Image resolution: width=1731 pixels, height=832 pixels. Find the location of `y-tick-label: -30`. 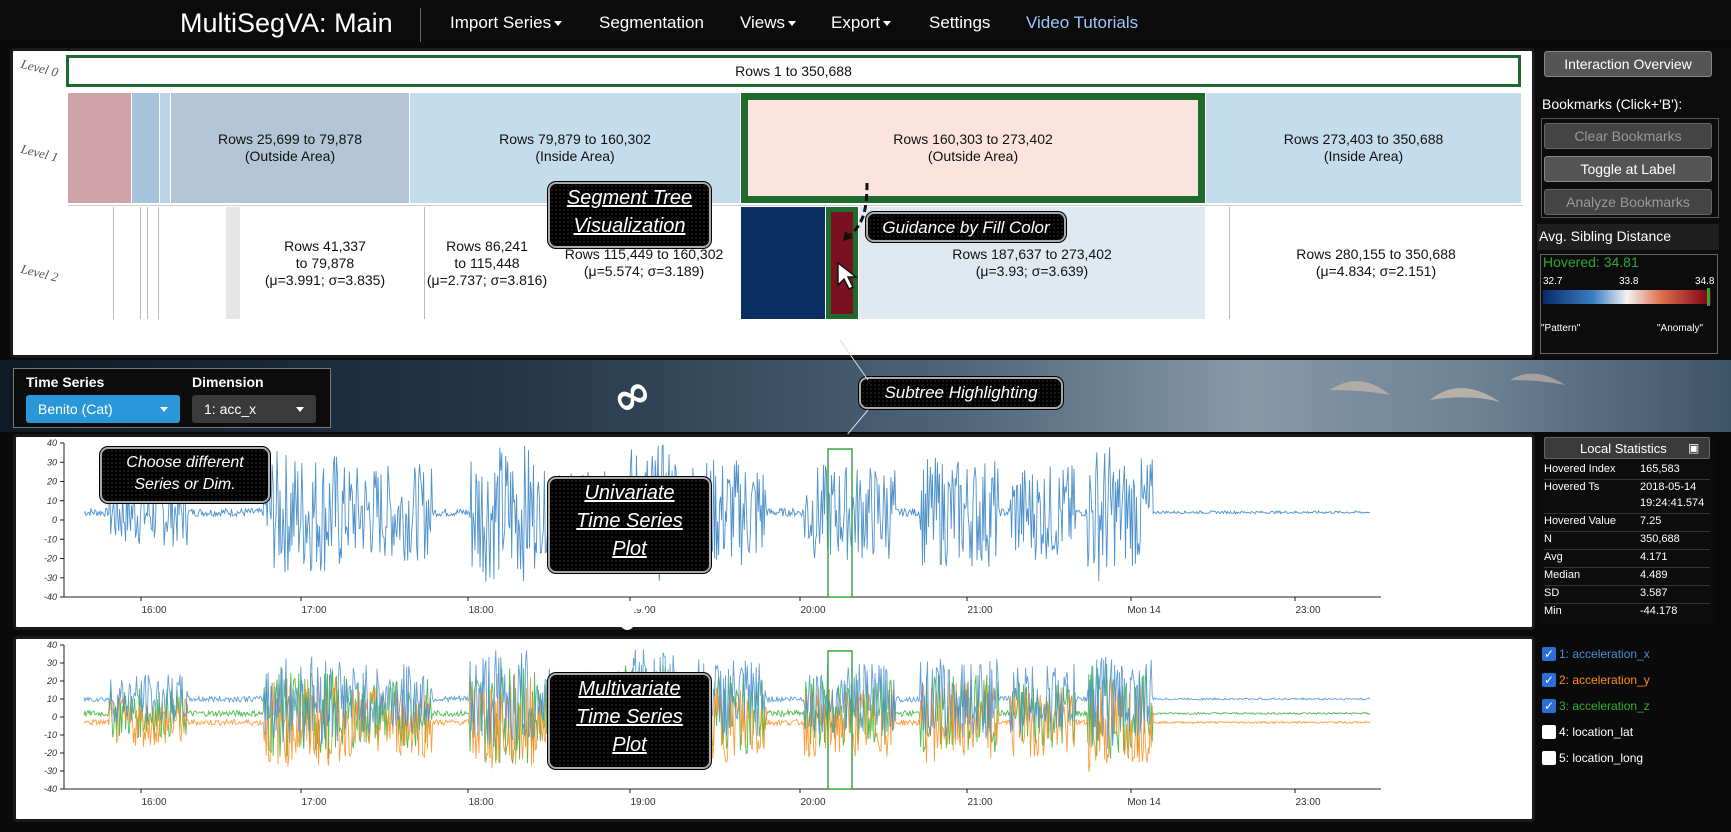

y-tick-label: -30 is located at coordinates (50, 578).